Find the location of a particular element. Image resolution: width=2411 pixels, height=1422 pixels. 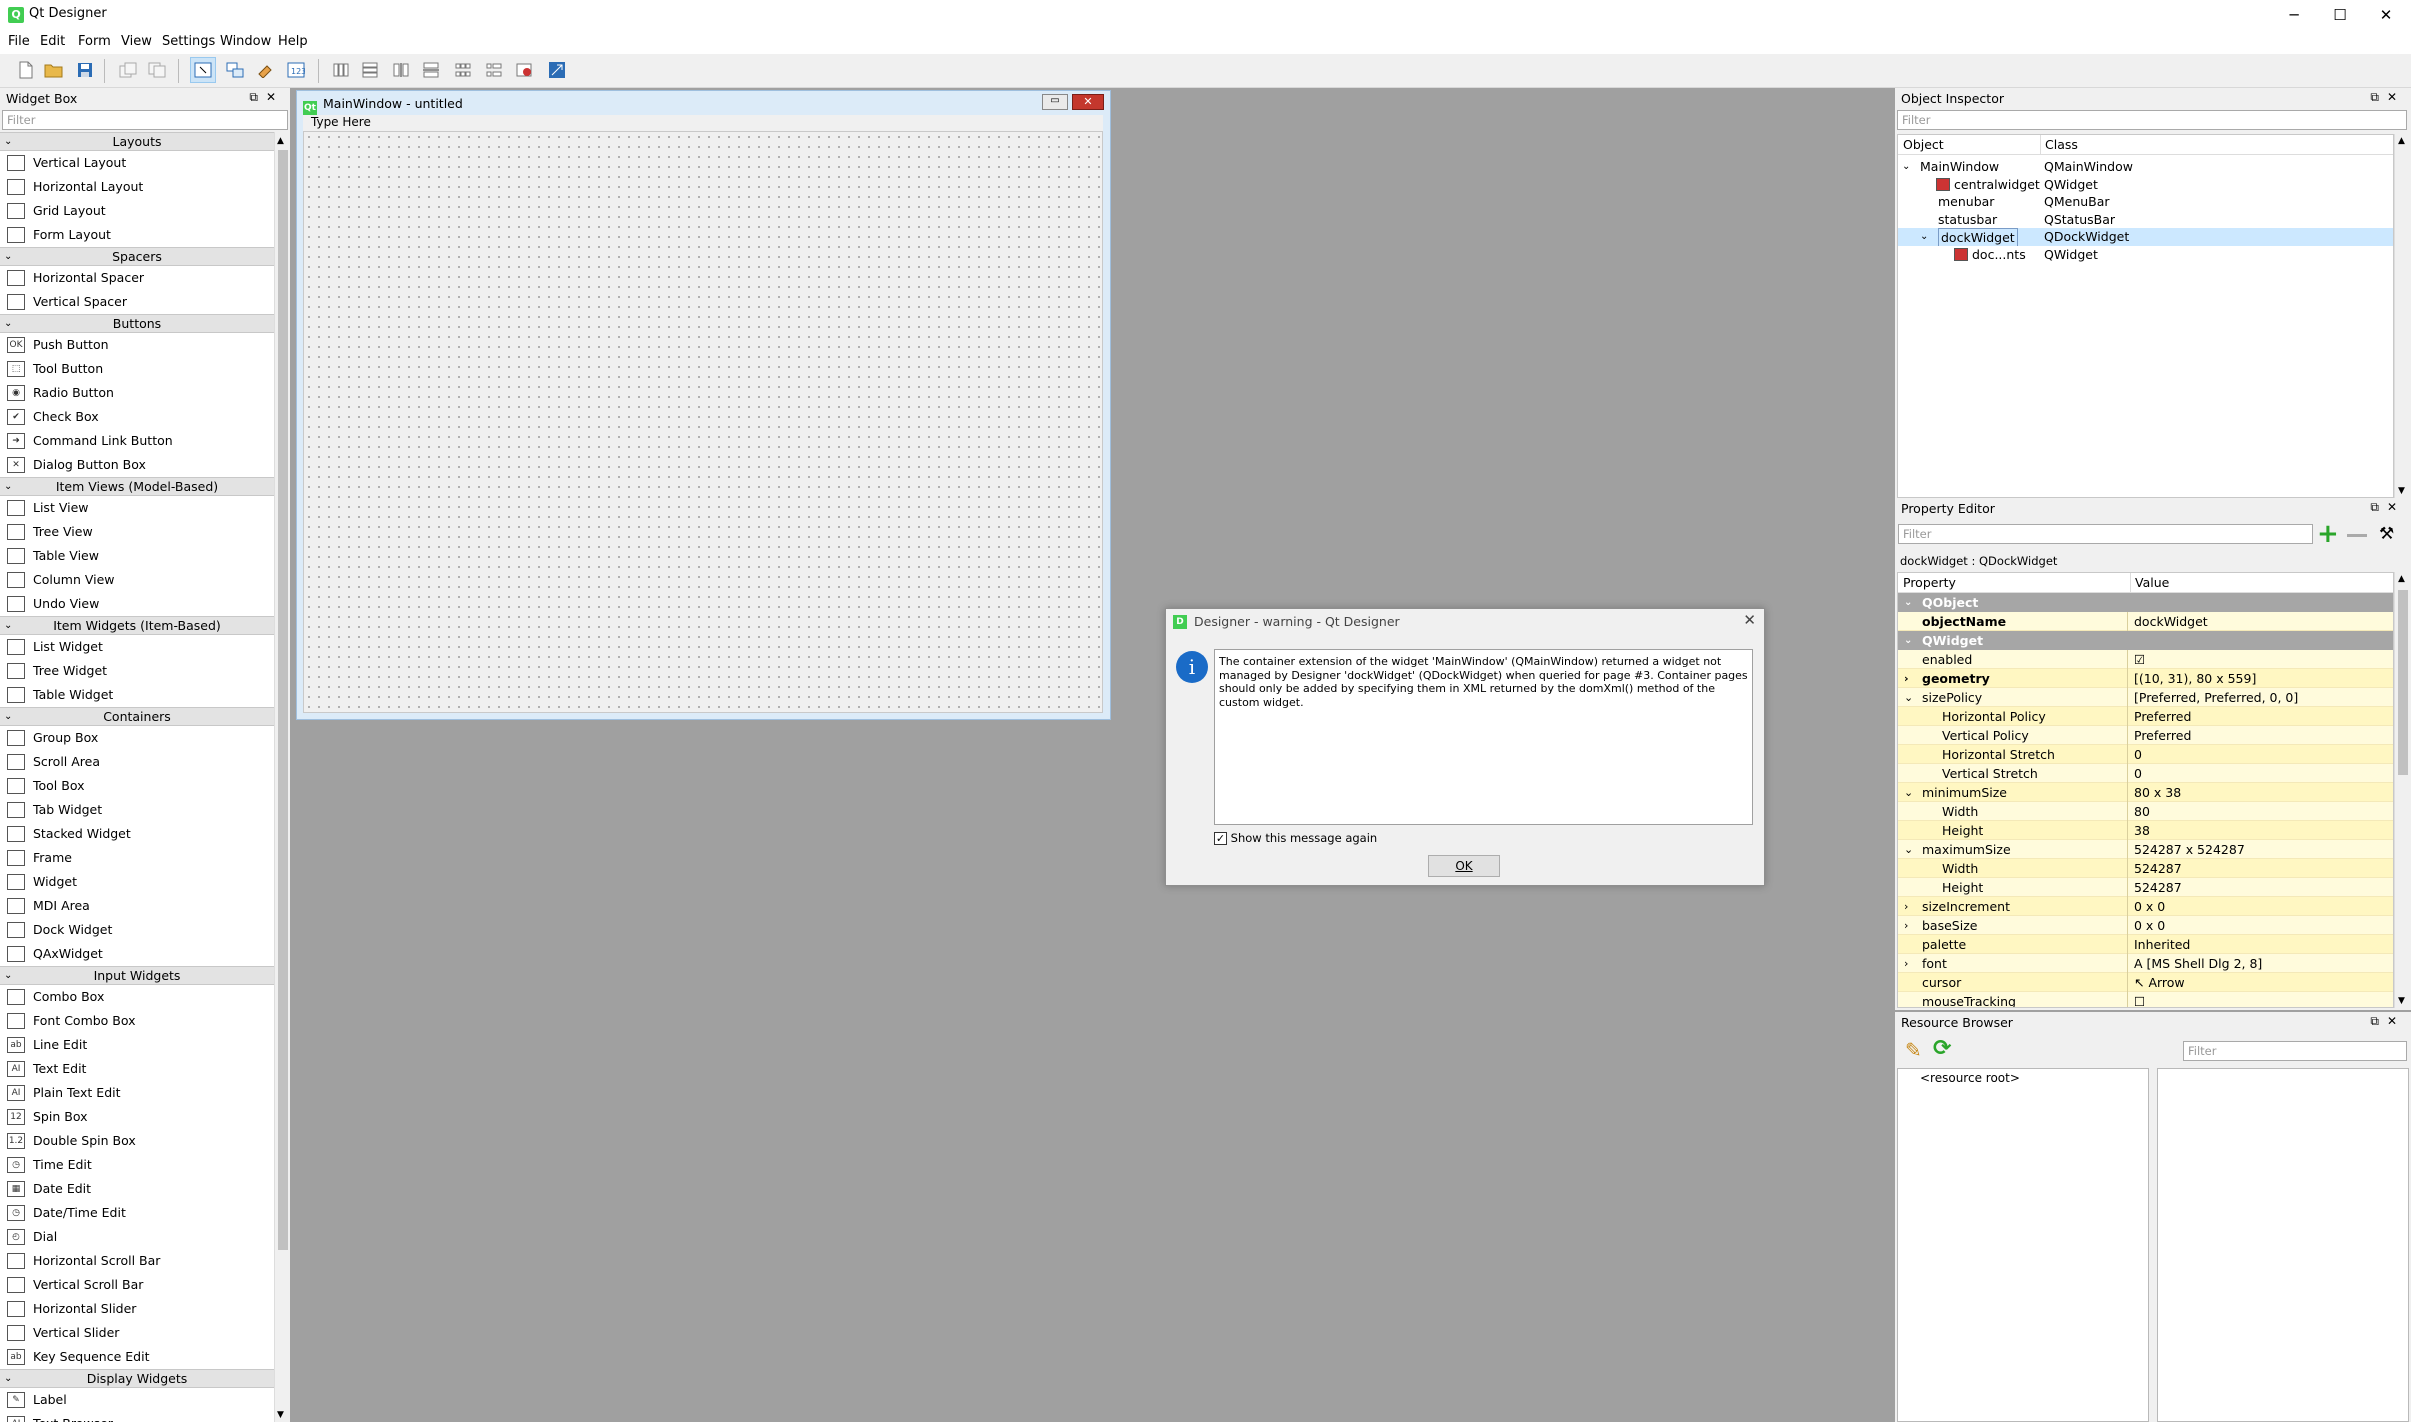

widget-box-item: 1.2 Double Spin Box is located at coordinates (137, 1141).